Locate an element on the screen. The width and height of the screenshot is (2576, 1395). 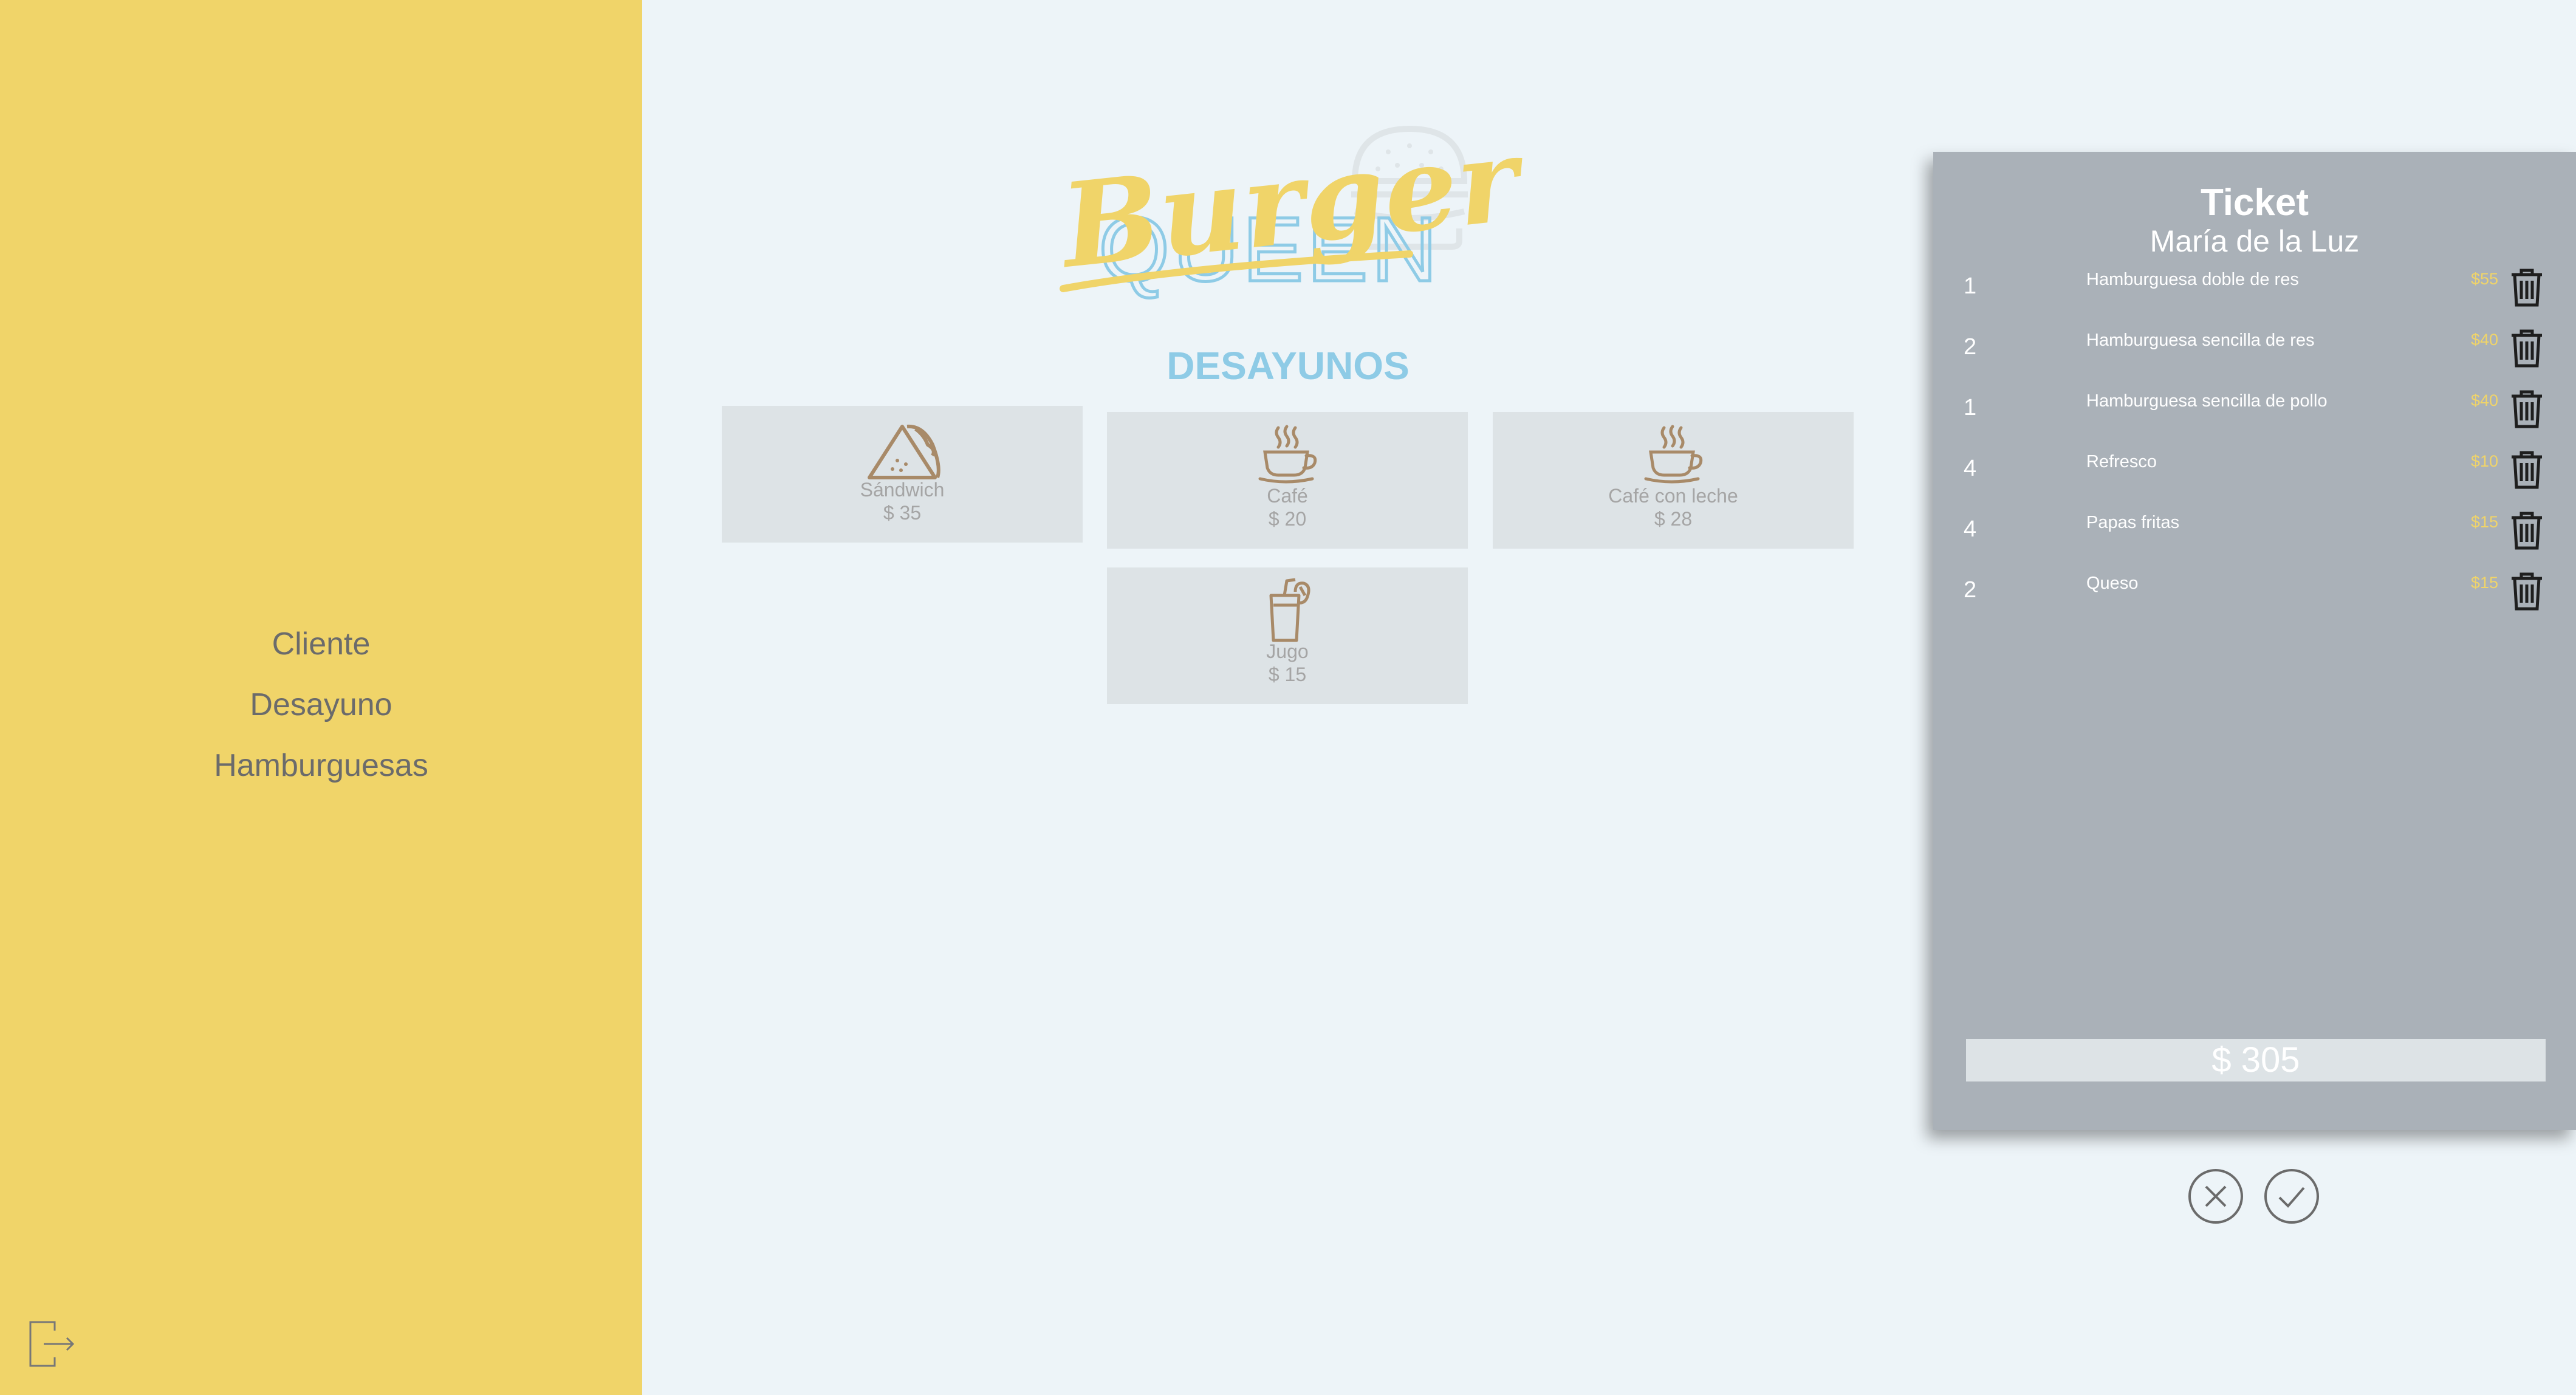
ticket-row: 4 Papas fritas $15 is located at coordinates (2254, 539).